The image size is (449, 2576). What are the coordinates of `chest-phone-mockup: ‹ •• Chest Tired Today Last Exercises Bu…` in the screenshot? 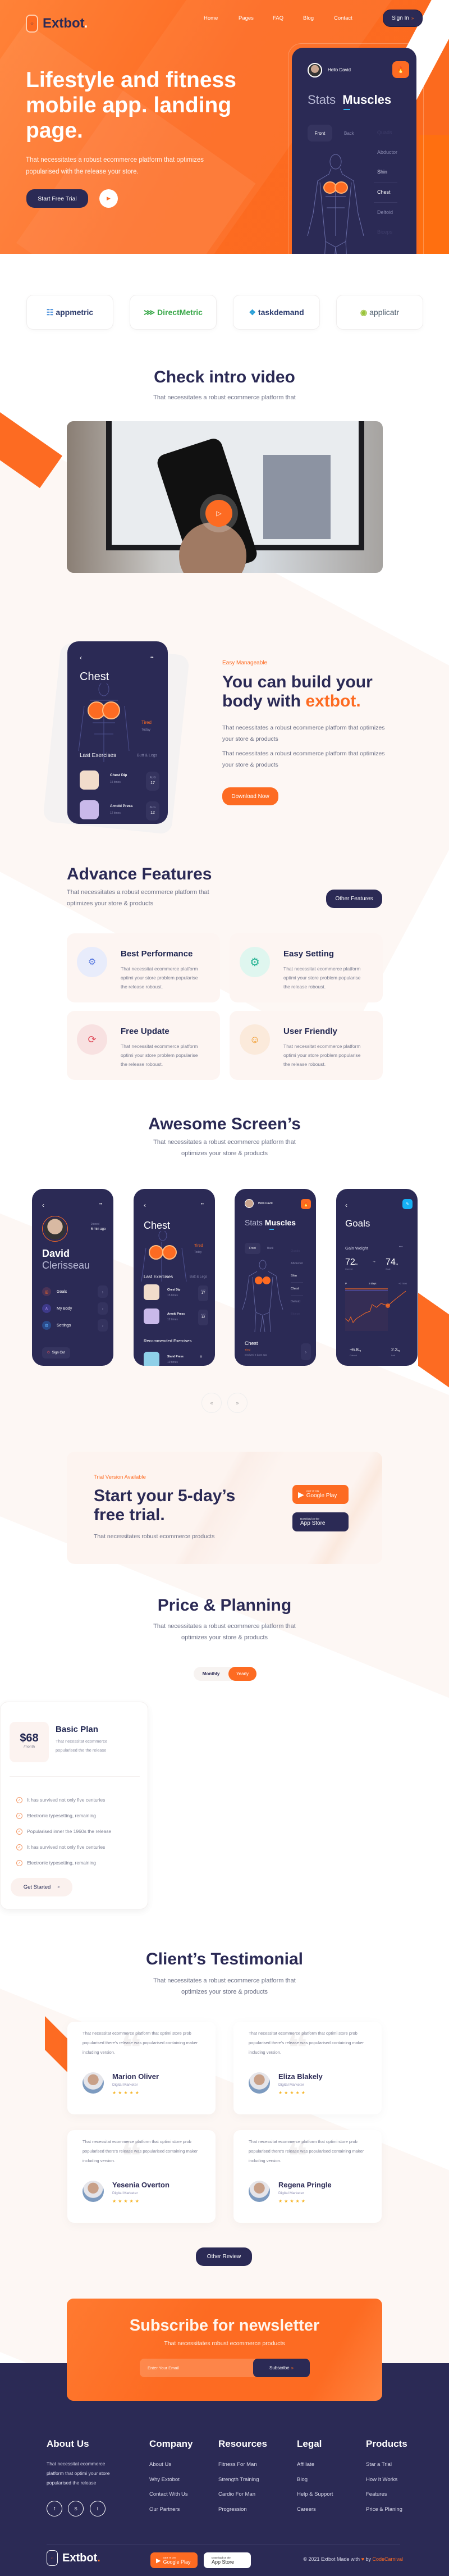 It's located at (118, 732).